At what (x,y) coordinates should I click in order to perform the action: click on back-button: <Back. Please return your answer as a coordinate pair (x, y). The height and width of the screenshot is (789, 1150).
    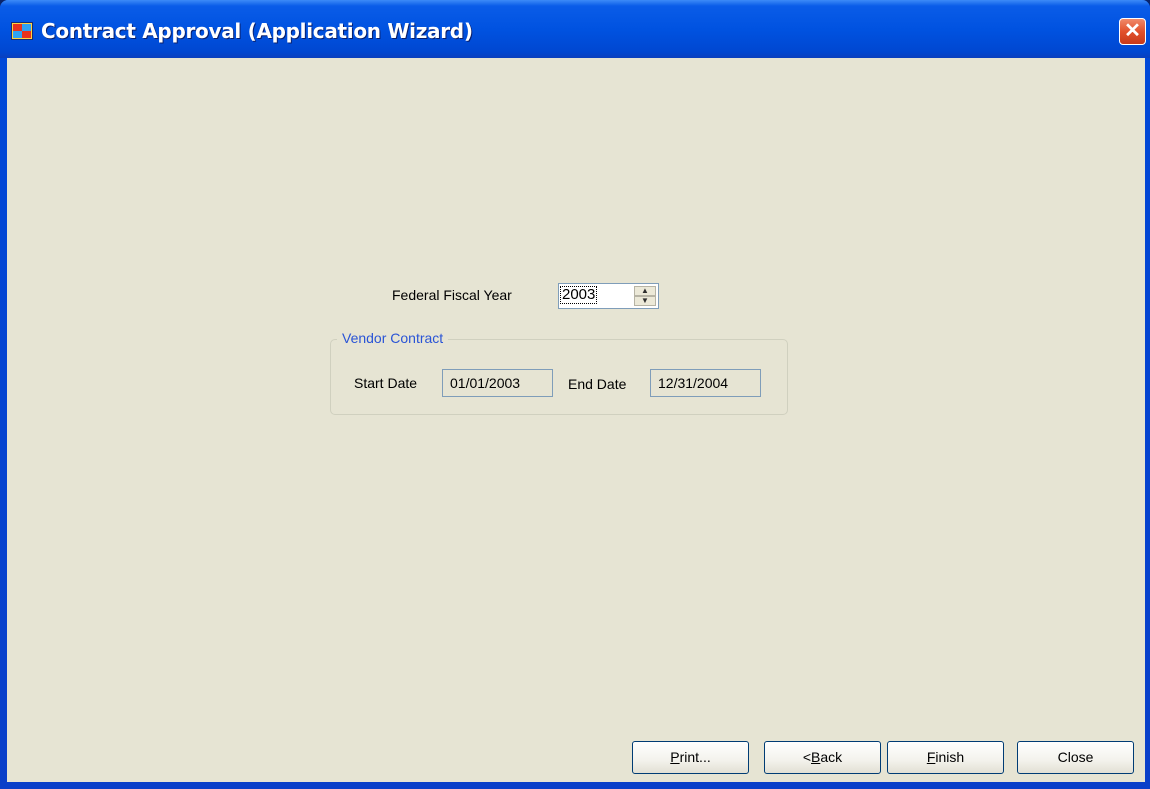
    Looking at the image, I should click on (822, 757).